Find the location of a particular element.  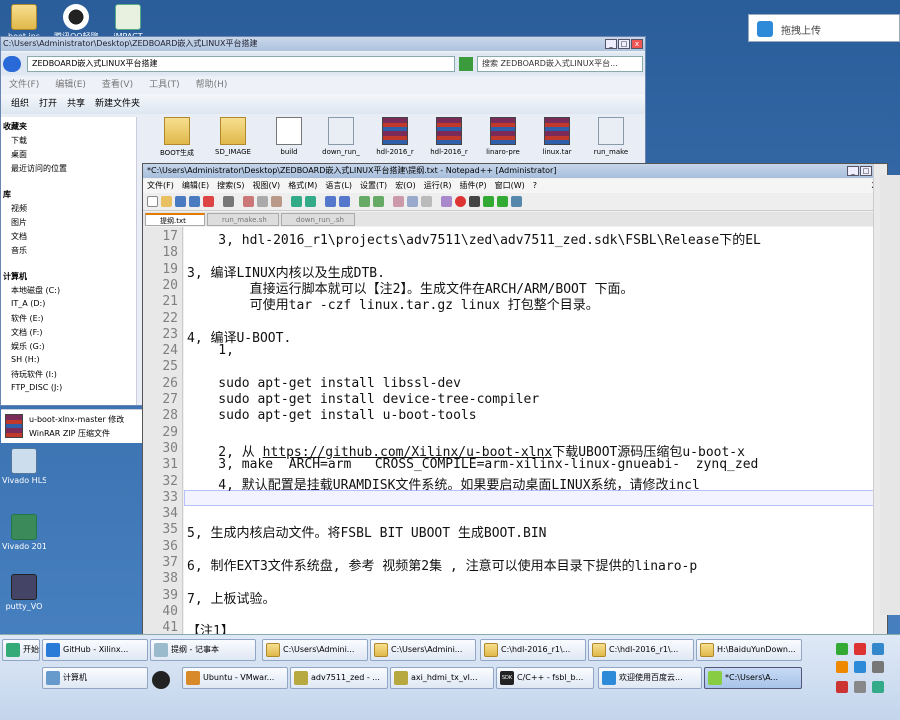

start-button: 开始 is located at coordinates (21, 650).